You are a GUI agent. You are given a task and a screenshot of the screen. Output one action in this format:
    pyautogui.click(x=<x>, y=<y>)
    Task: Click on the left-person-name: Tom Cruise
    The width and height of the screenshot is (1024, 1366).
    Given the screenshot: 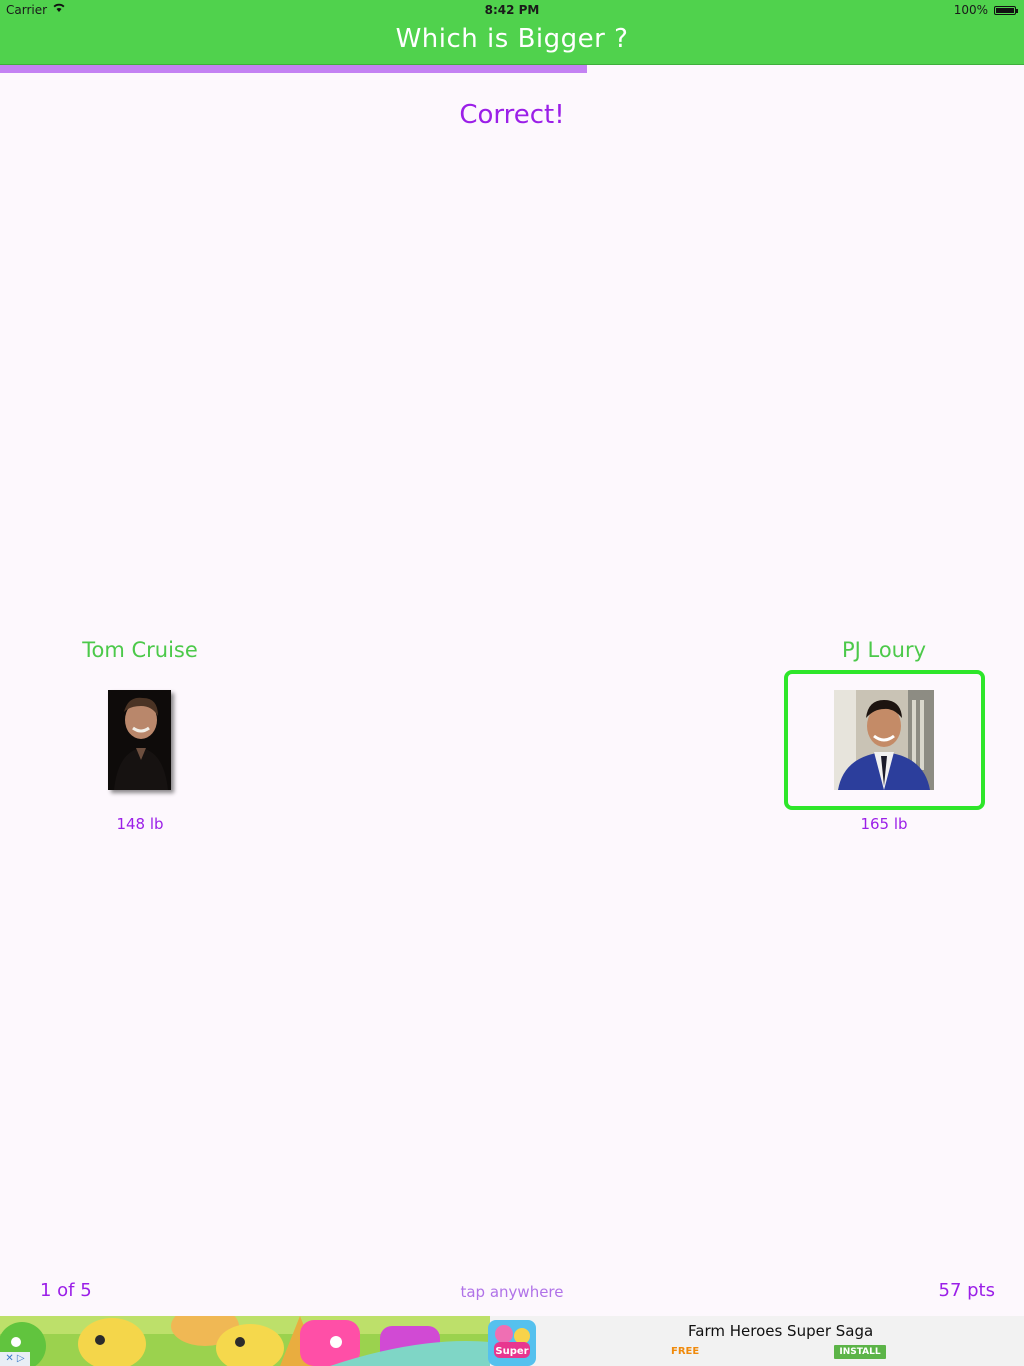 What is the action you would take?
    pyautogui.click(x=140, y=650)
    